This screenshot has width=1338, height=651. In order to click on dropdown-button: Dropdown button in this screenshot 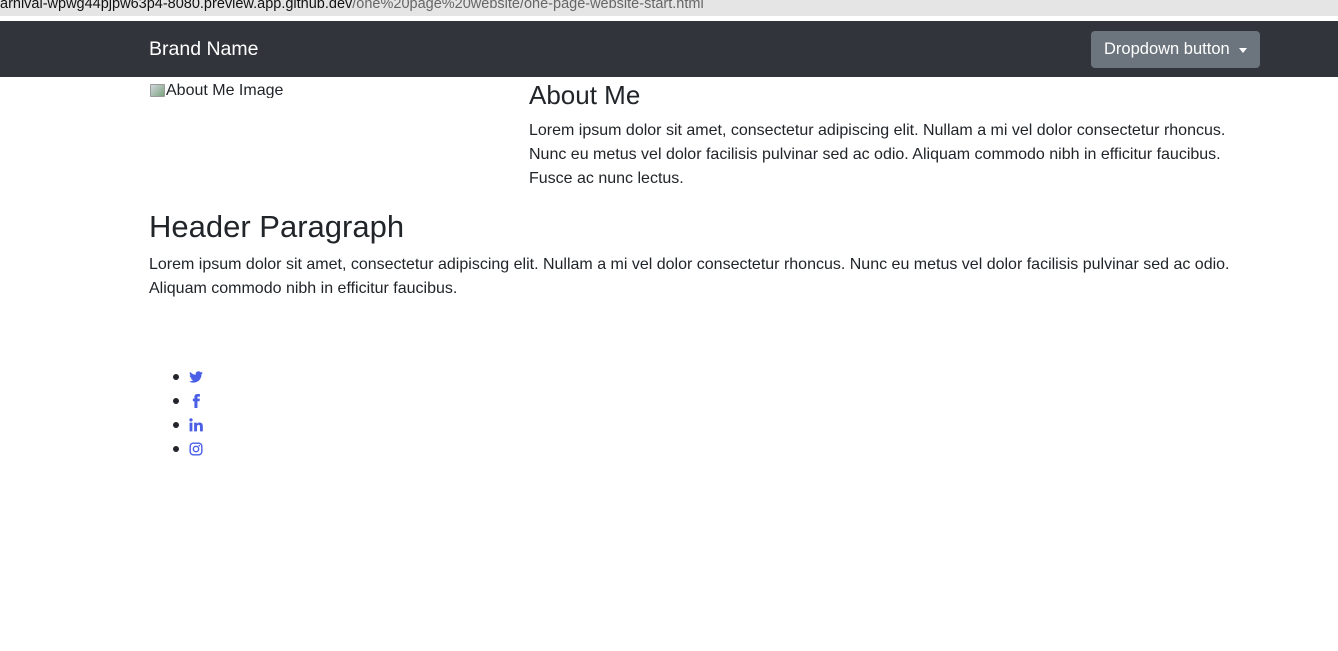, I will do `click(1175, 49)`.